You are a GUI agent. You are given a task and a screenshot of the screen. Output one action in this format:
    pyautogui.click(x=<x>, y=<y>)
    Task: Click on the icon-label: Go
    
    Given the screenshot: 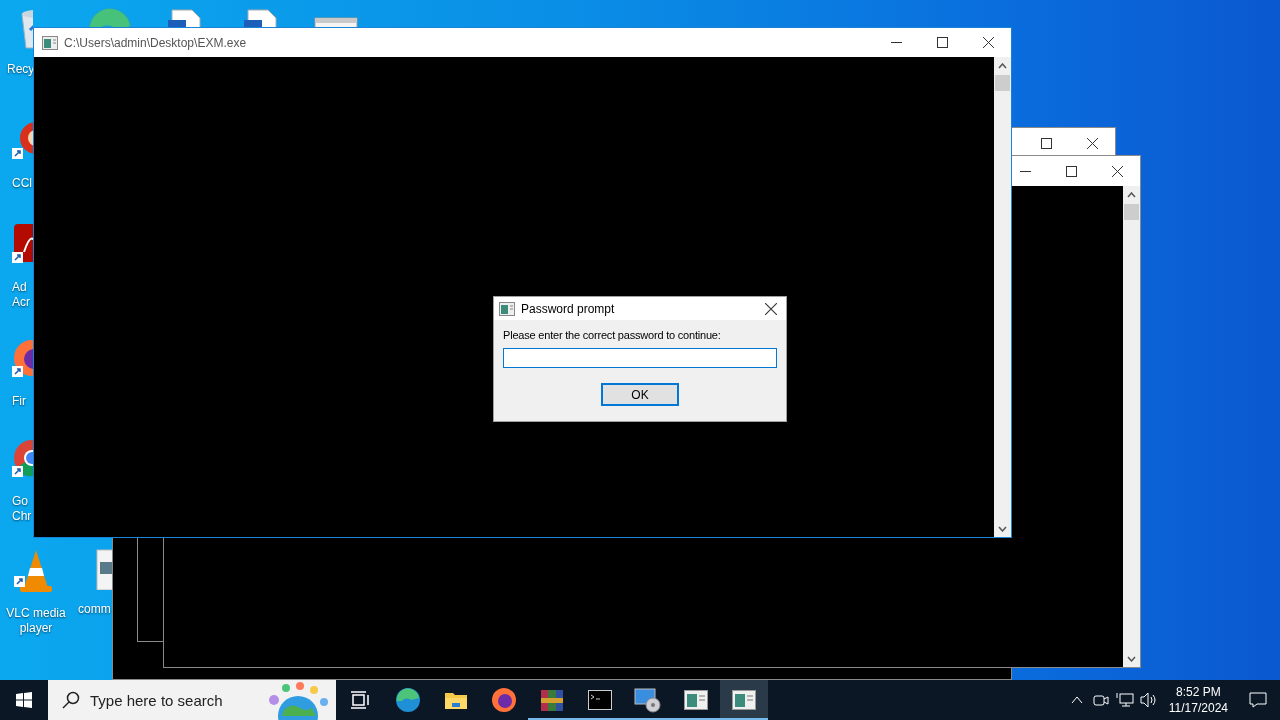 What is the action you would take?
    pyautogui.click(x=20, y=501)
    